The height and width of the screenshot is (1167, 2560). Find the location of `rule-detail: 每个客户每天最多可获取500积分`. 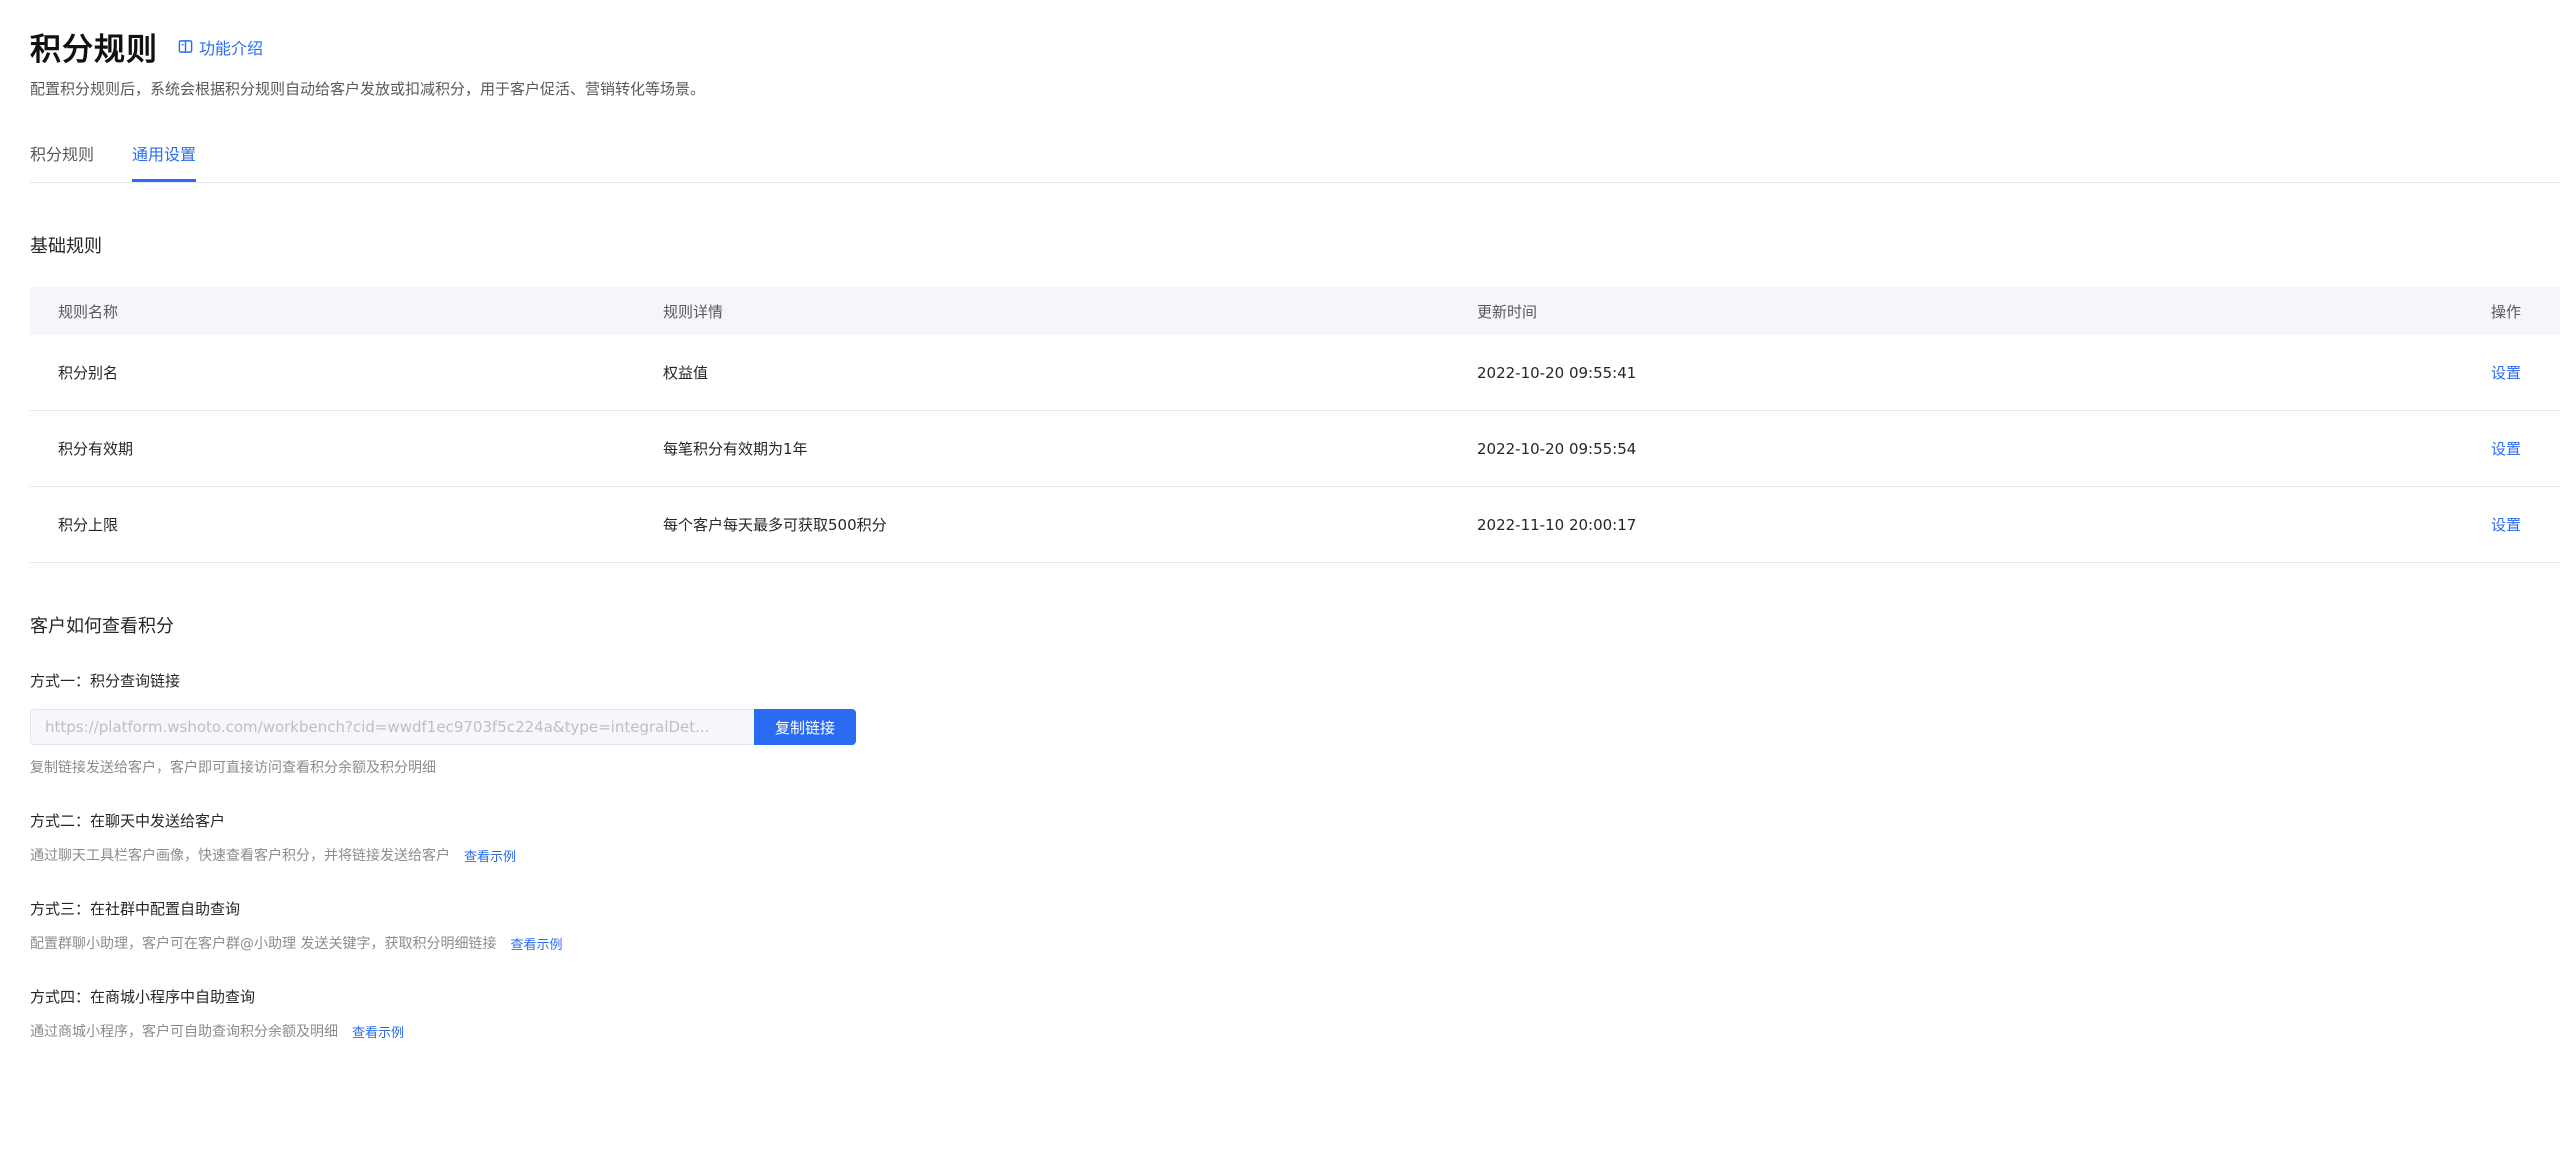

rule-detail: 每个客户每天最多可获取500积分 is located at coordinates (775, 525).